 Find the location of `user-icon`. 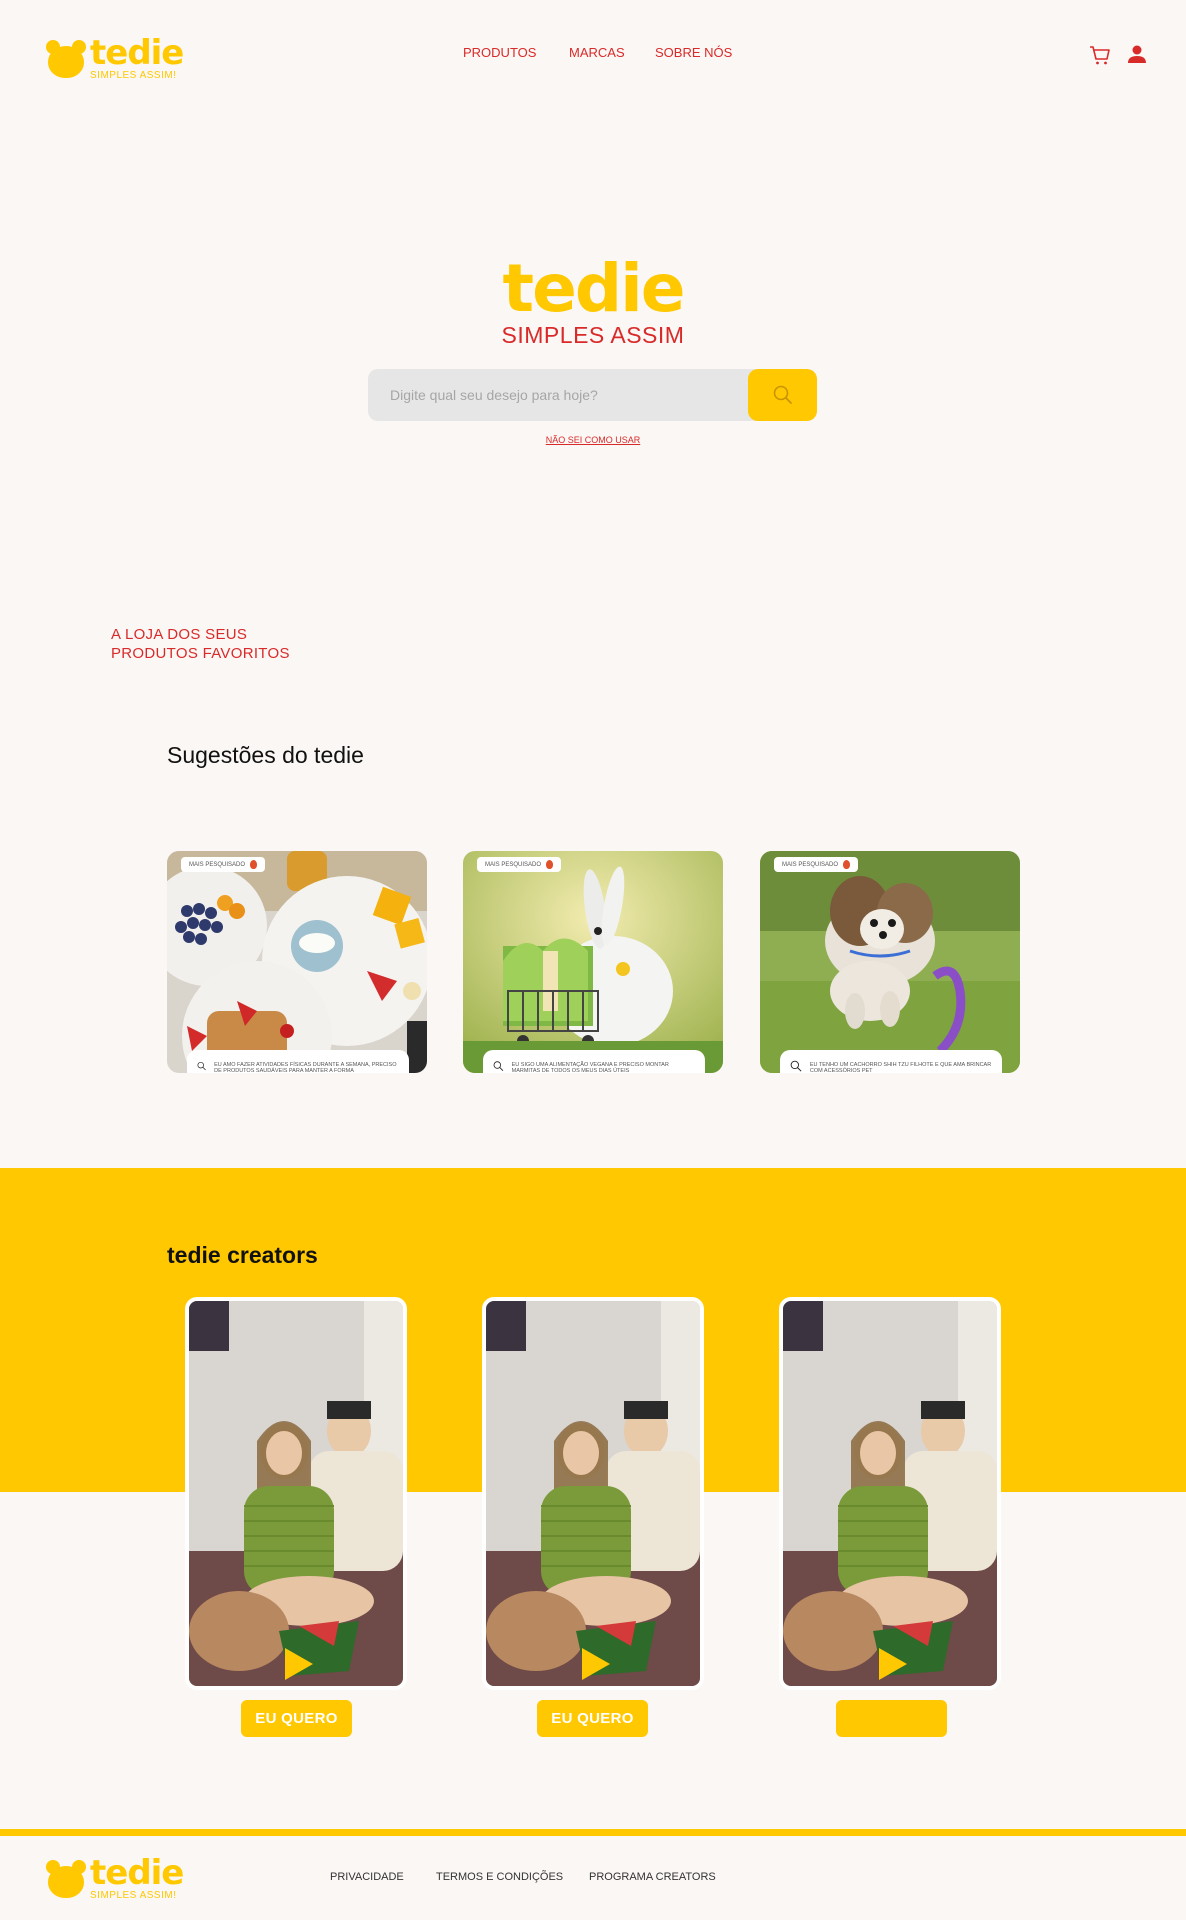

user-icon is located at coordinates (1138, 55).